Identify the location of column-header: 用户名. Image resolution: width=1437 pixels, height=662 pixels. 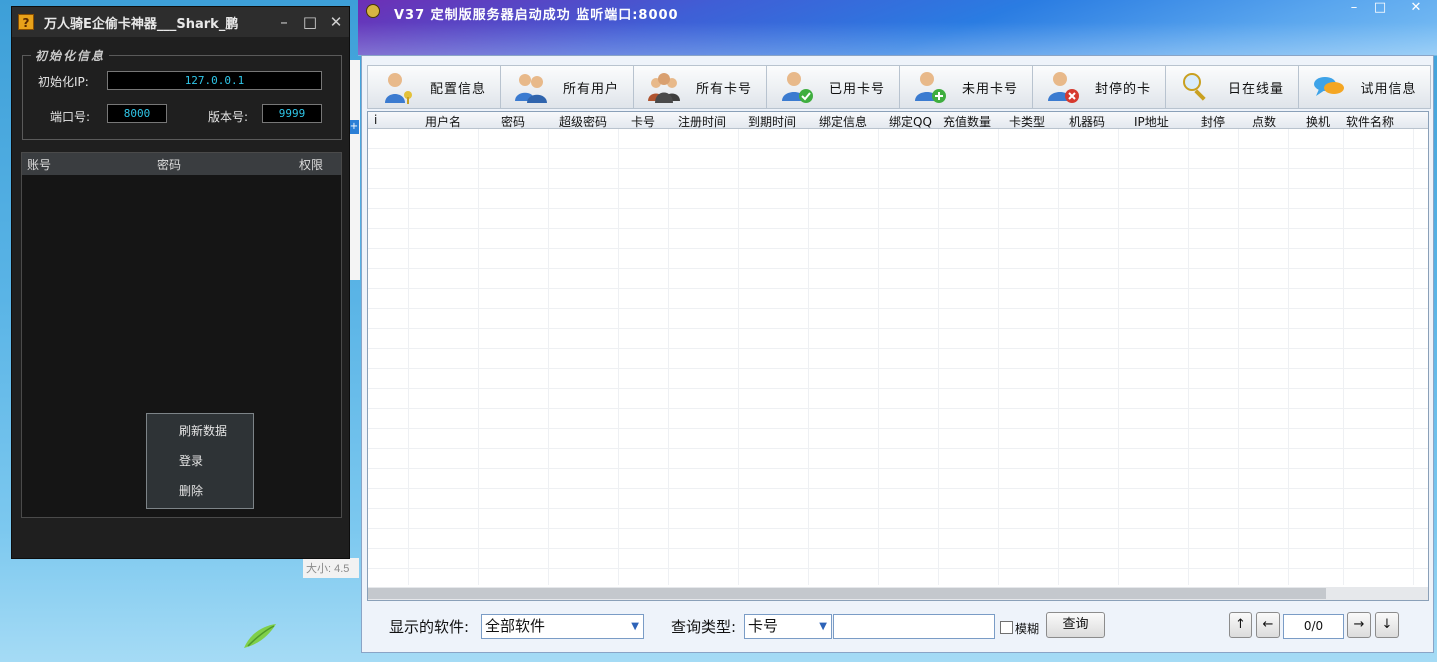
(443, 121).